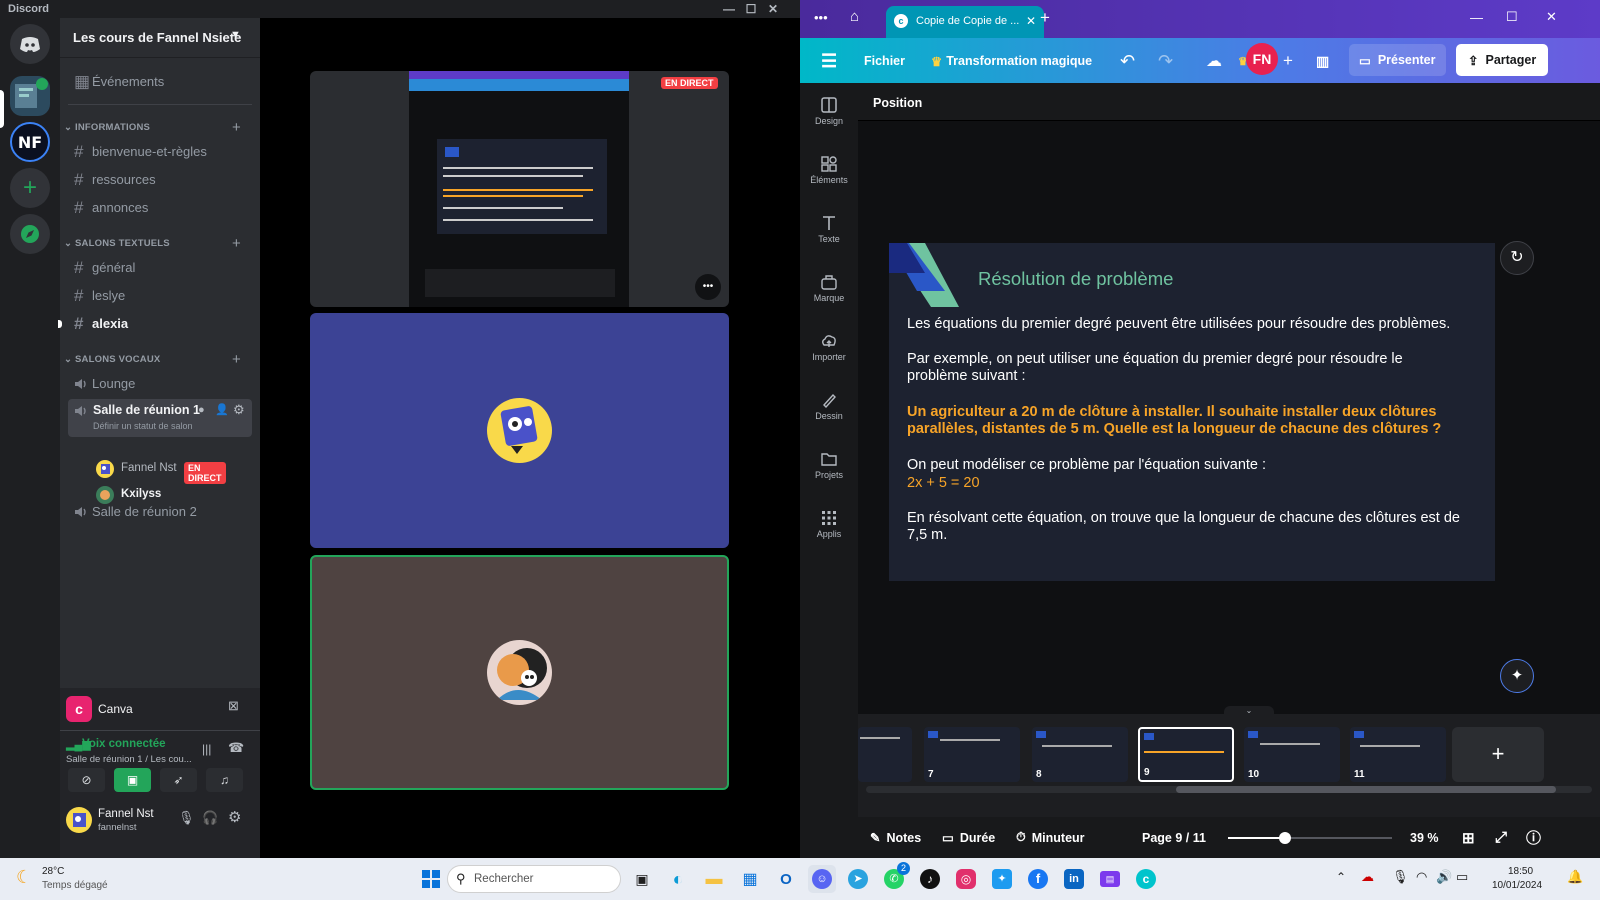 The width and height of the screenshot is (1600, 900). Describe the element at coordinates (132, 780) in the screenshot. I see `screen-share-button: ▣` at that location.